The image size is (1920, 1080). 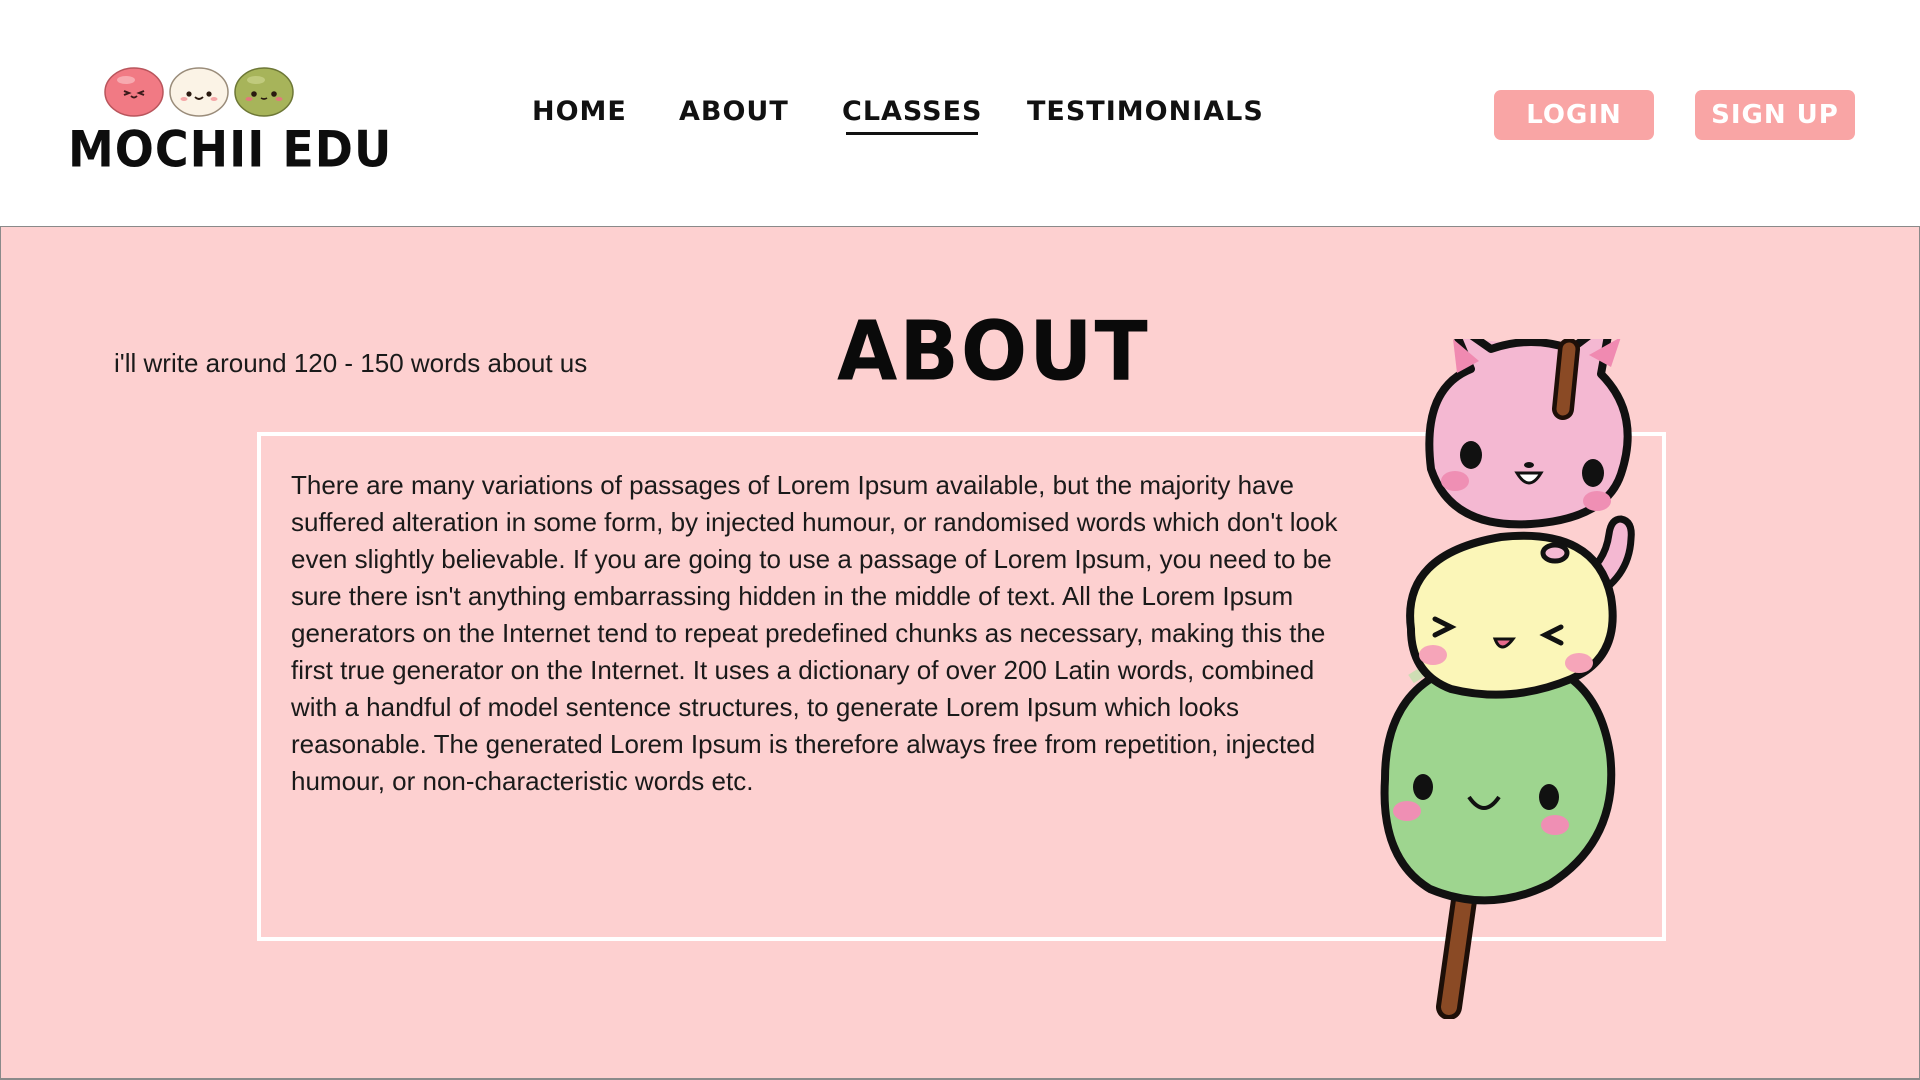 What do you see at coordinates (199, 92) in the screenshot?
I see `mochi-trio-icon` at bounding box center [199, 92].